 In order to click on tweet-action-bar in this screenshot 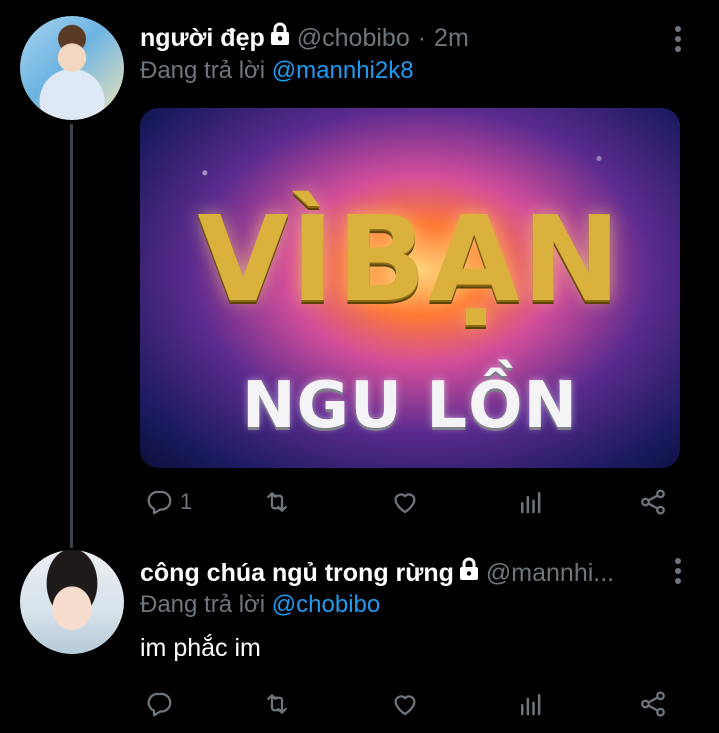, I will do `click(410, 704)`.